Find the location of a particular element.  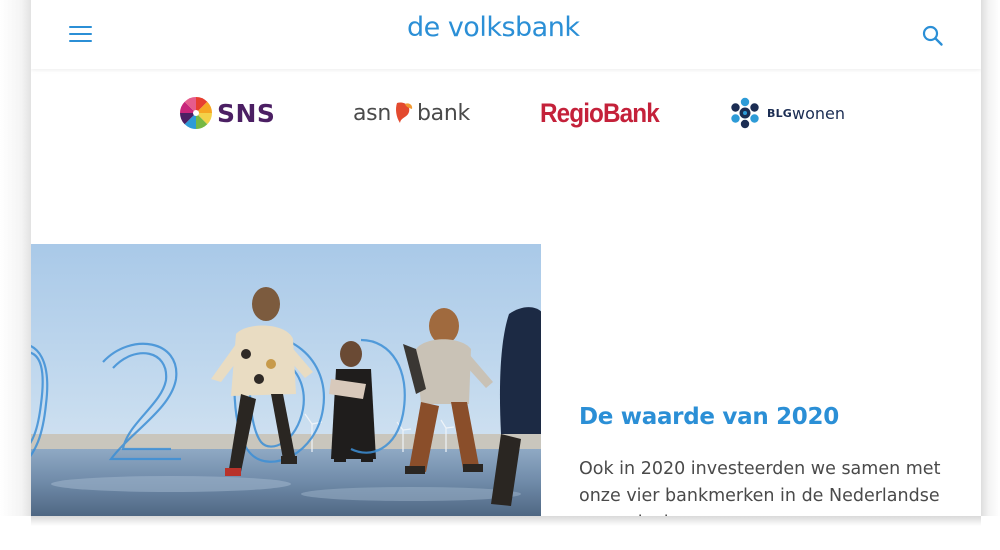

page-shadow-right is located at coordinates (990, 258).